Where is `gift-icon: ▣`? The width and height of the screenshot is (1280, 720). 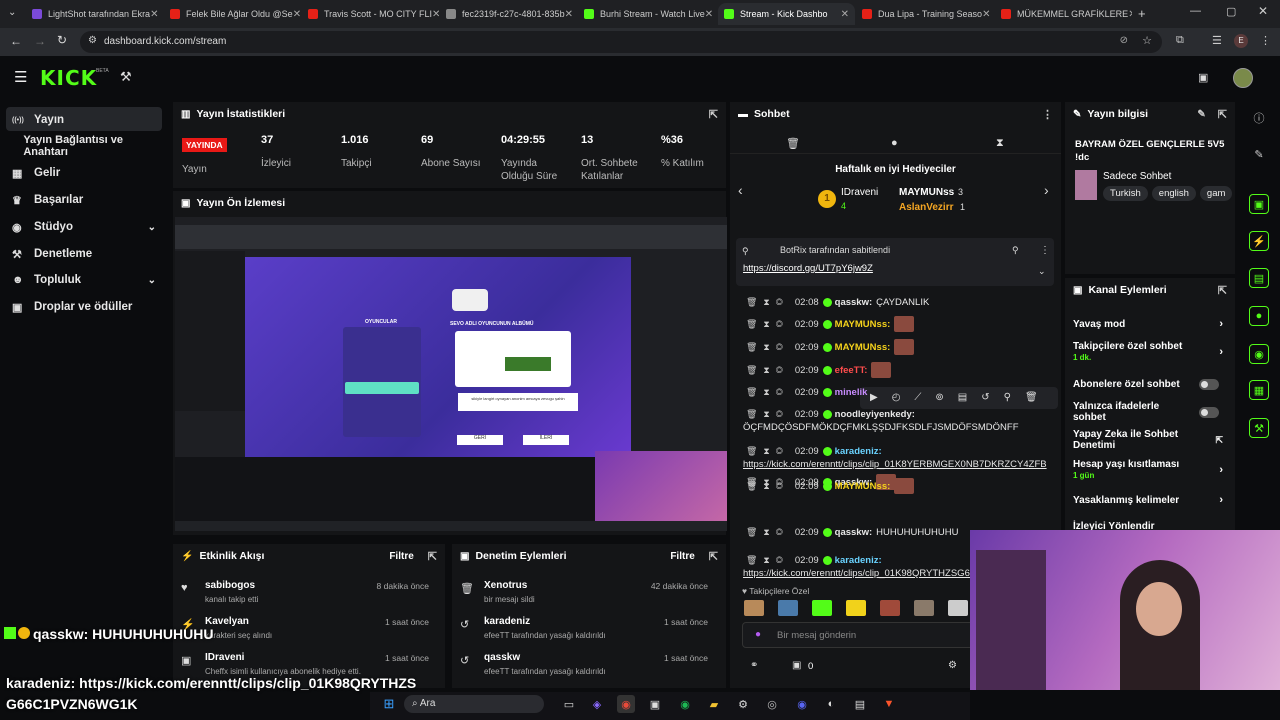 gift-icon: ▣ is located at coordinates (796, 665).